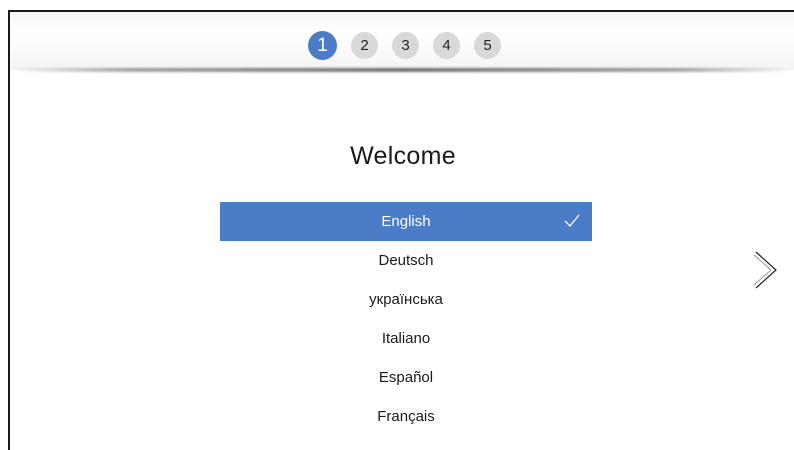  I want to click on step-3: 3, so click(405, 45).